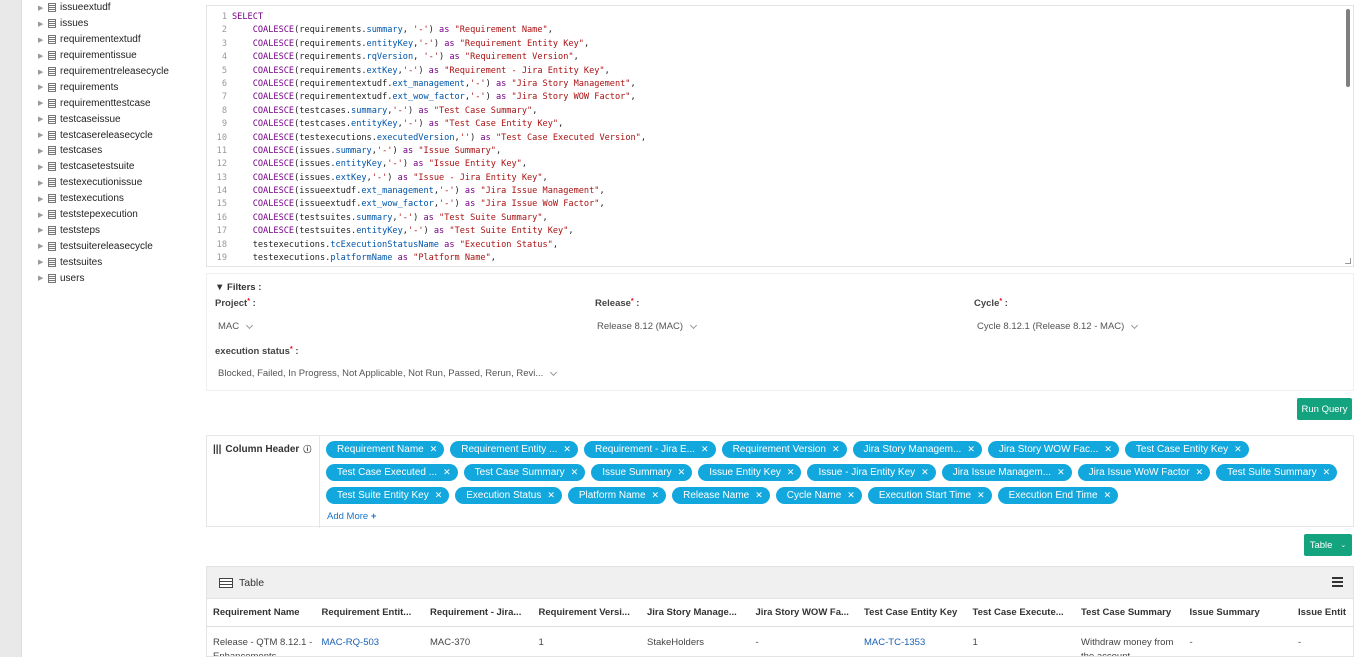  I want to click on column-chip: Issue Summary ✕, so click(642, 472).